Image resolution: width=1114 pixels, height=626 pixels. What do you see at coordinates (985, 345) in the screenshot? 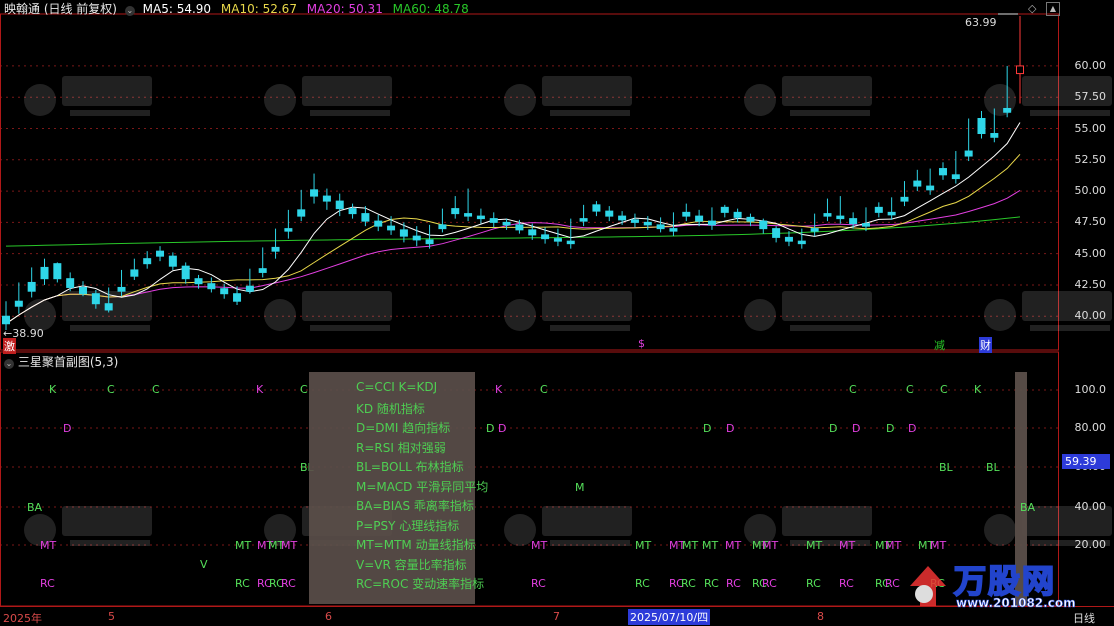
I see `event-marker: 财` at bounding box center [985, 345].